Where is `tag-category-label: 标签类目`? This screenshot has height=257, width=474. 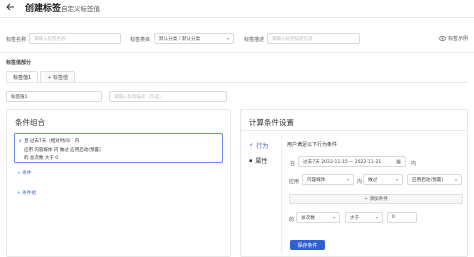 tag-category-label: 标签类目 is located at coordinates (140, 40).